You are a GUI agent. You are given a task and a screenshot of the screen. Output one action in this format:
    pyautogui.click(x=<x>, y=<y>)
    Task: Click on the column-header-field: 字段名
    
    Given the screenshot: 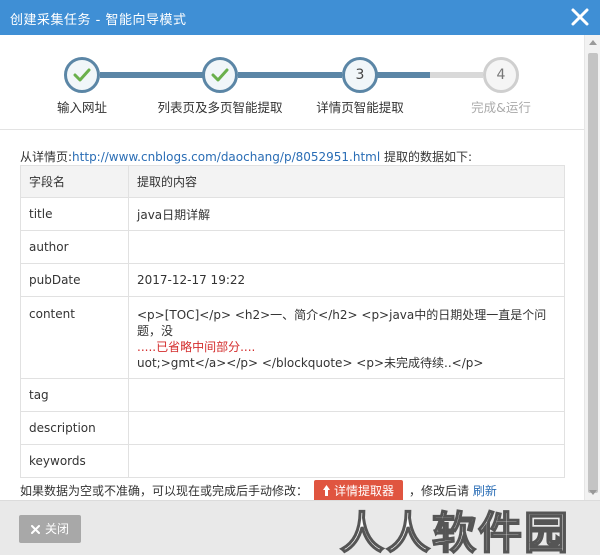 What is the action you would take?
    pyautogui.click(x=74, y=181)
    